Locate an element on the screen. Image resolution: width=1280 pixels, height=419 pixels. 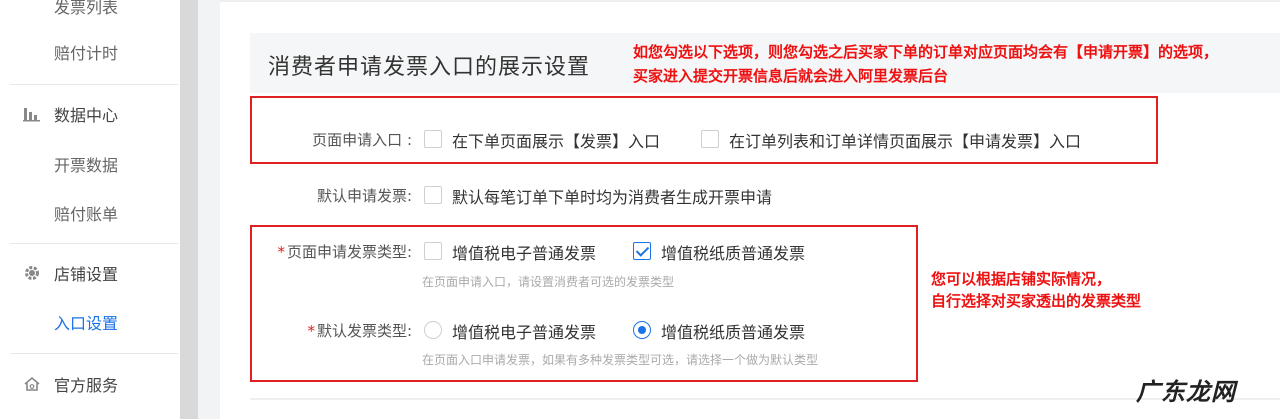
sidebar-group-official-service: 官方服务 is located at coordinates (90, 384).